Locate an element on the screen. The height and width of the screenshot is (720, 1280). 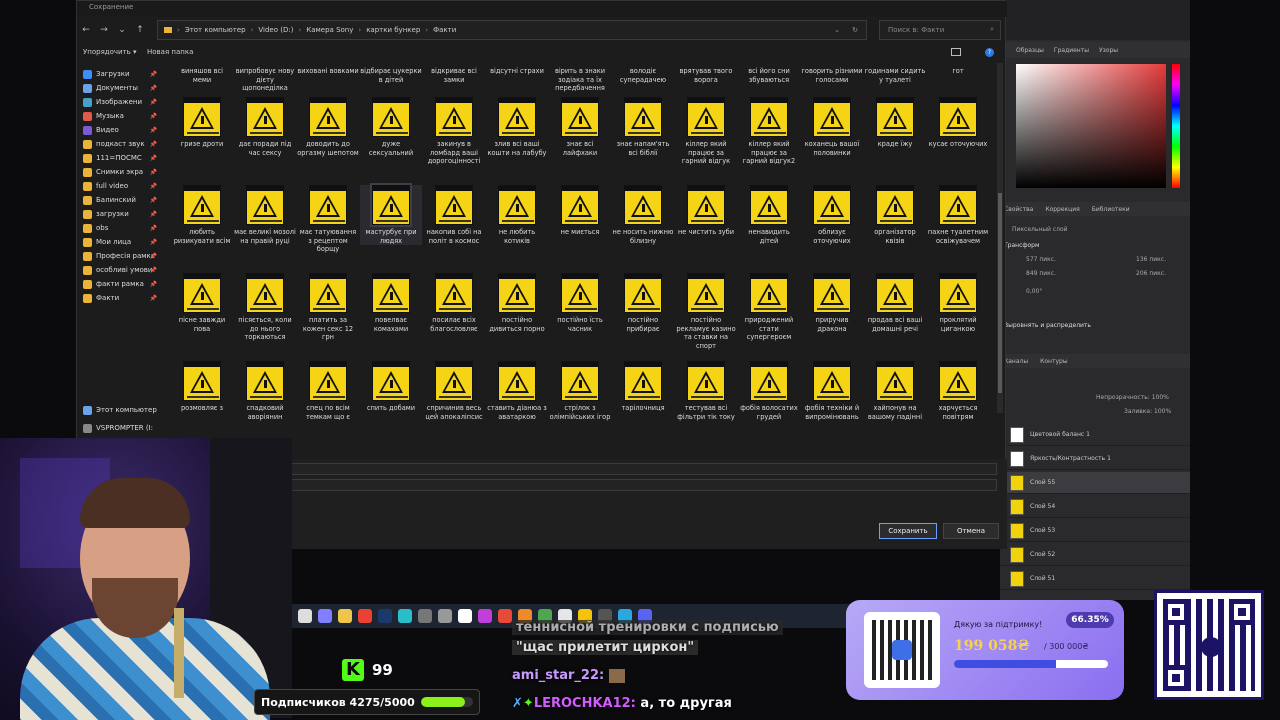
breadcrumb-item: Этот компьютер is located at coordinates (215, 30).